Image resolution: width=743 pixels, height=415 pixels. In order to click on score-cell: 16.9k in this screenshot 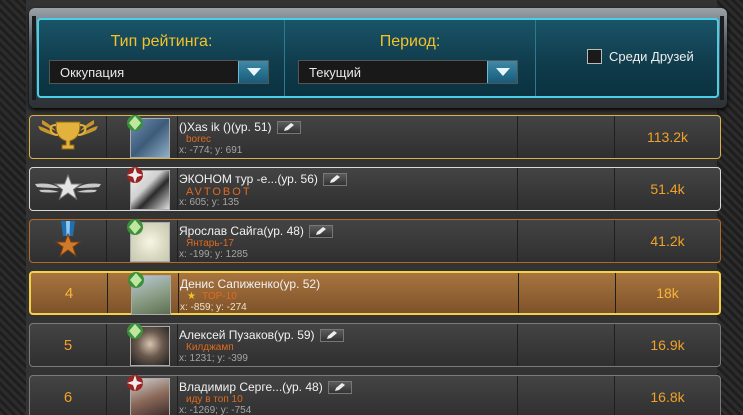, I will do `click(667, 345)`.